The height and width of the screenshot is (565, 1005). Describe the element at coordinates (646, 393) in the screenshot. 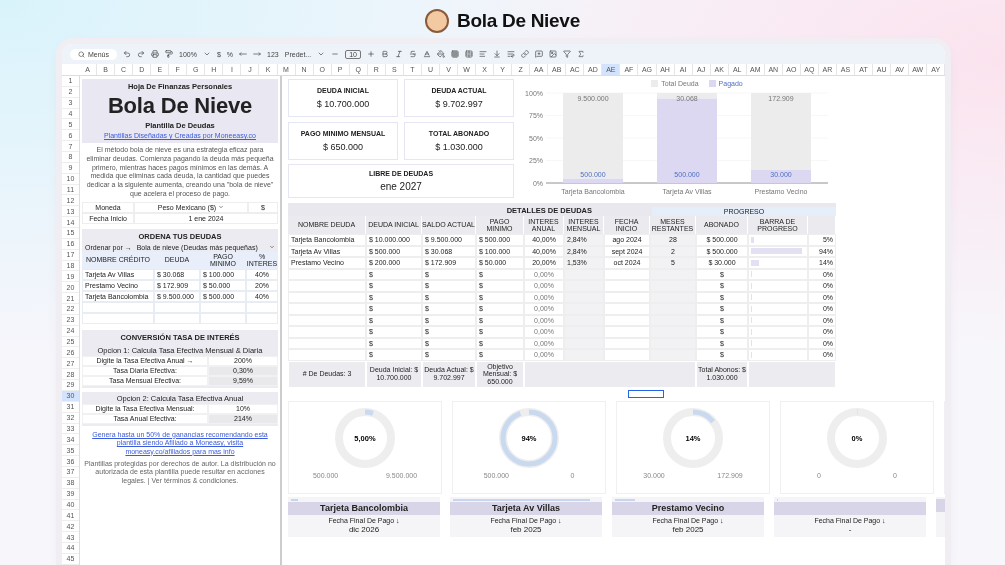

I see `selected-cell` at that location.